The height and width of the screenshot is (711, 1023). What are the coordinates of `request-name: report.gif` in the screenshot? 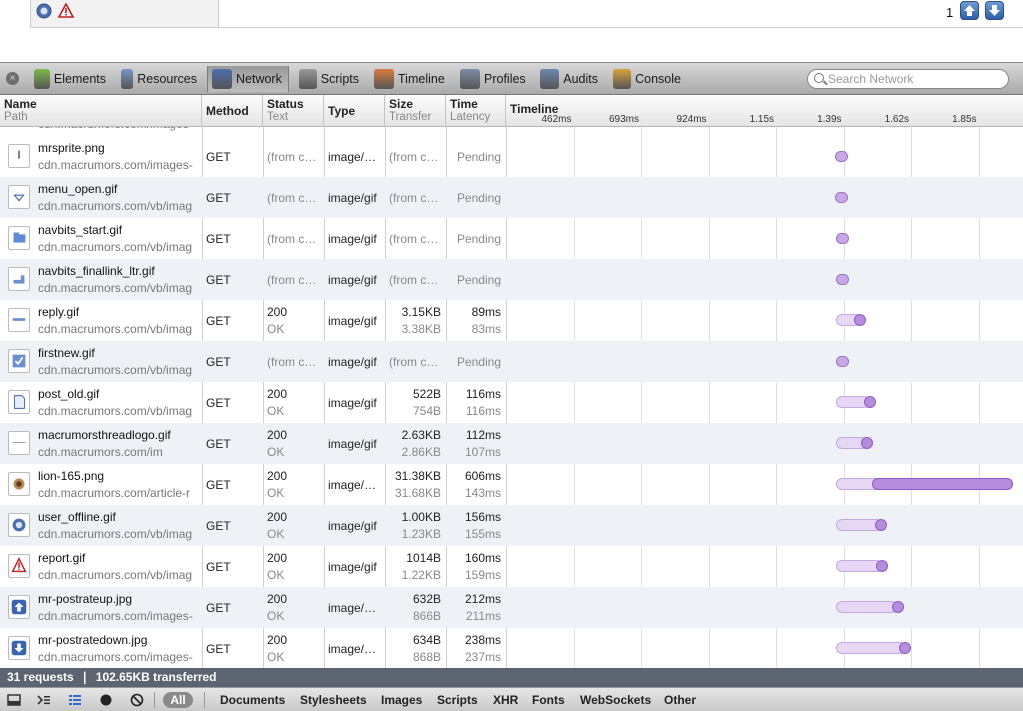 It's located at (62, 558).